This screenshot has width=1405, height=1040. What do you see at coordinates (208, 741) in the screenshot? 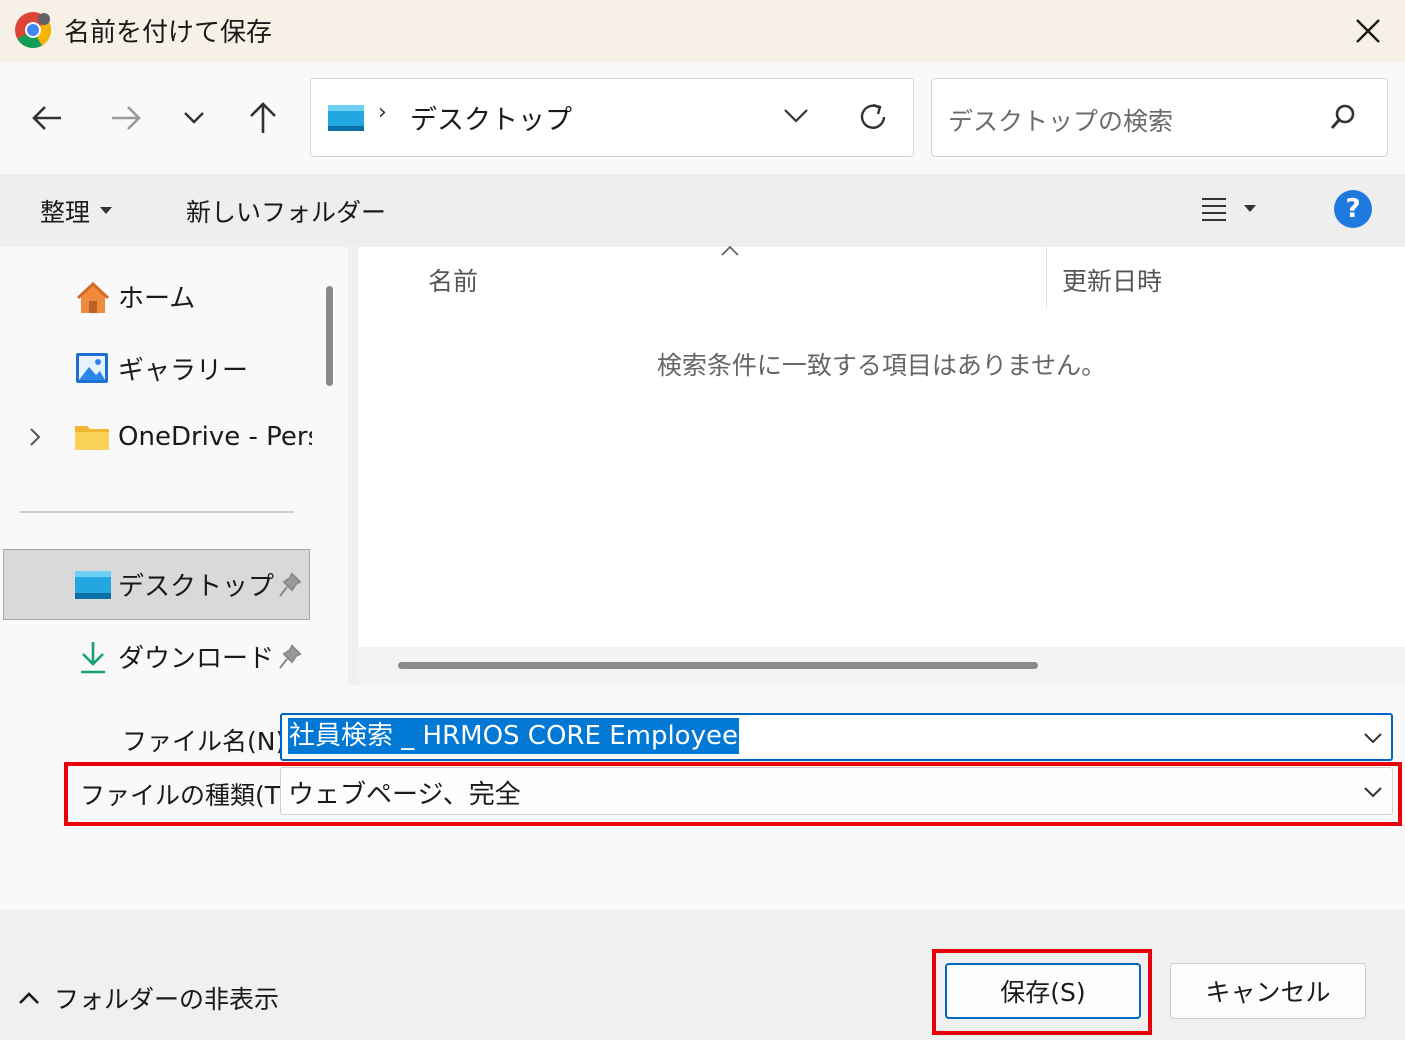
I see `filename-label: ファイル名(N):` at bounding box center [208, 741].